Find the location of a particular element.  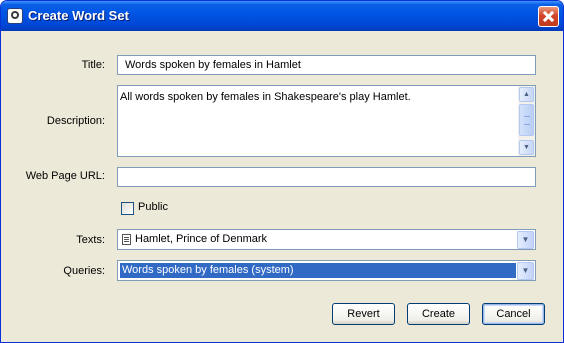

app-logo-icon is located at coordinates (15, 16).